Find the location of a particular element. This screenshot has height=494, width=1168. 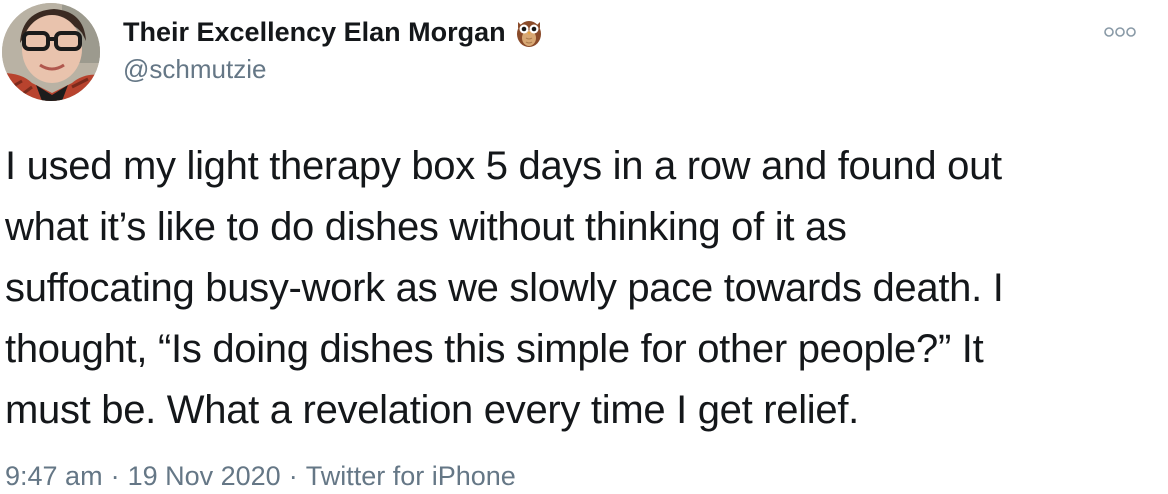

owl-icon is located at coordinates (529, 32).